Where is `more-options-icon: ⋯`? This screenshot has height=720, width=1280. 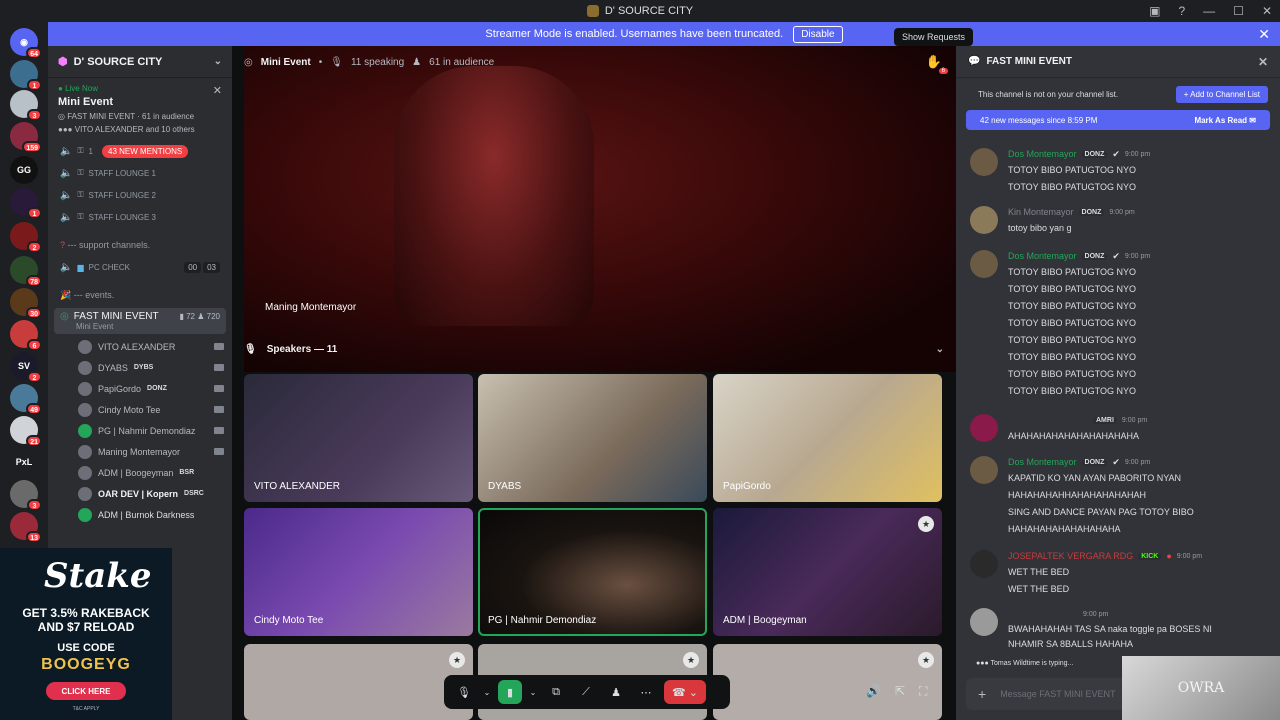
more-options-icon: ⋯ is located at coordinates (646, 692).